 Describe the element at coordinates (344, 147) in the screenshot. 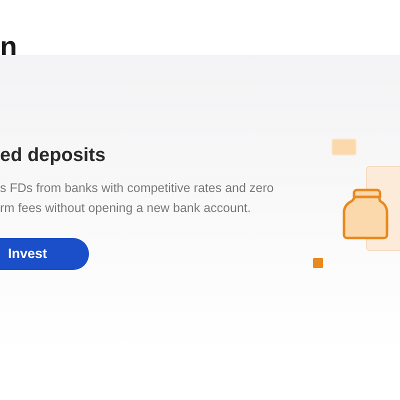

I see `tile-drawing` at that location.